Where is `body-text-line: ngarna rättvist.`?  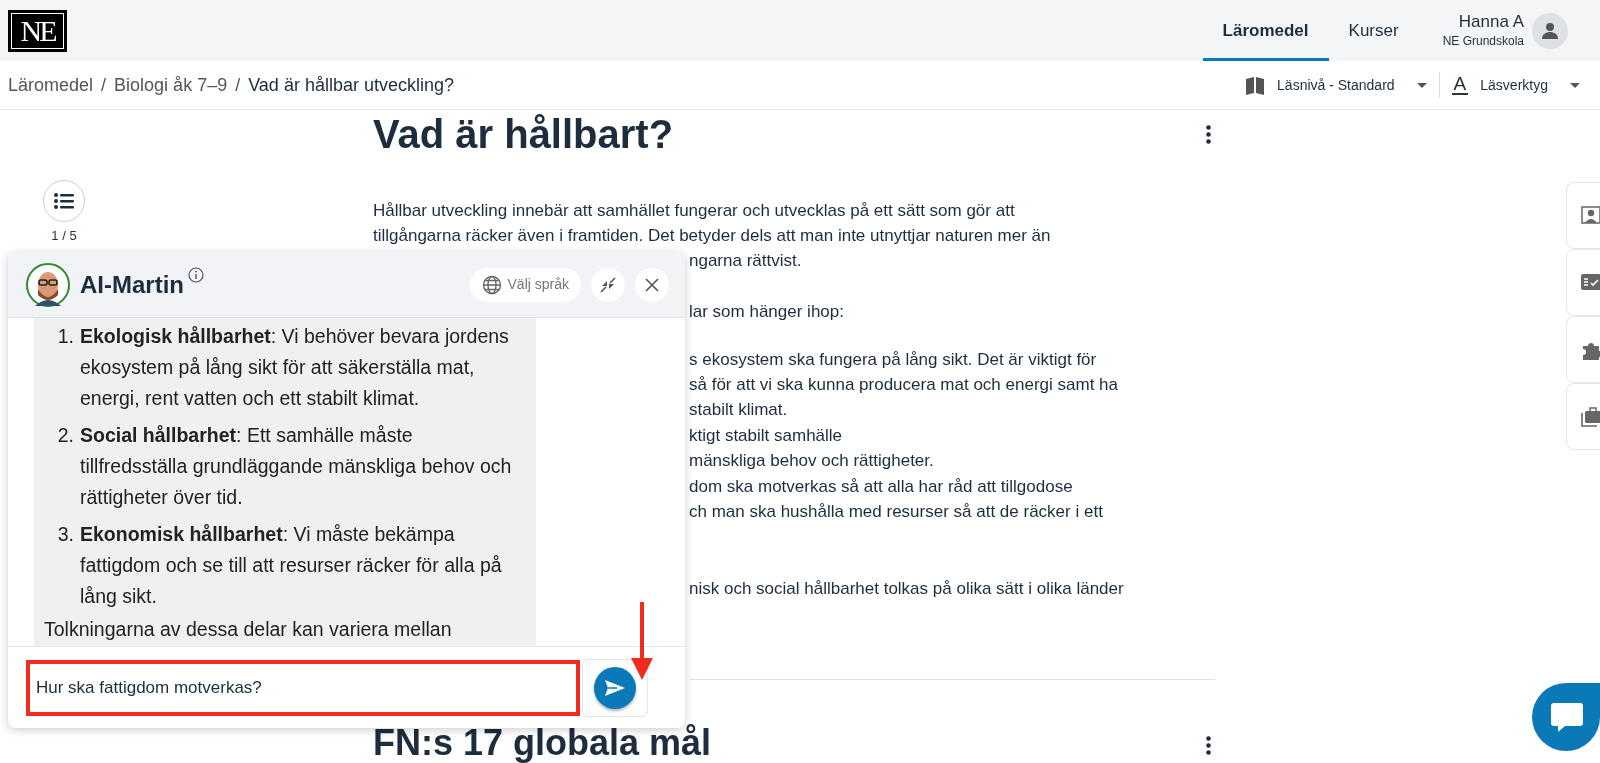
body-text-line: ngarna rättvist. is located at coordinates (745, 260).